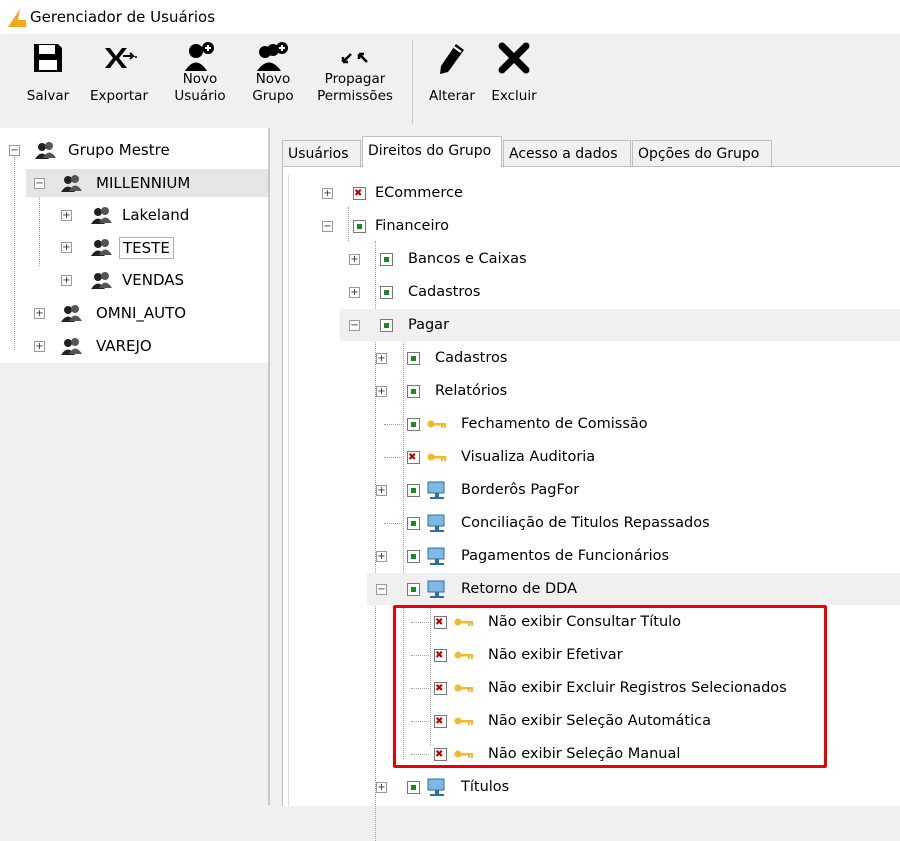 This screenshot has width=900, height=841. I want to click on tab-direitos-do-grupo: Direitos do Grupo, so click(432, 151).